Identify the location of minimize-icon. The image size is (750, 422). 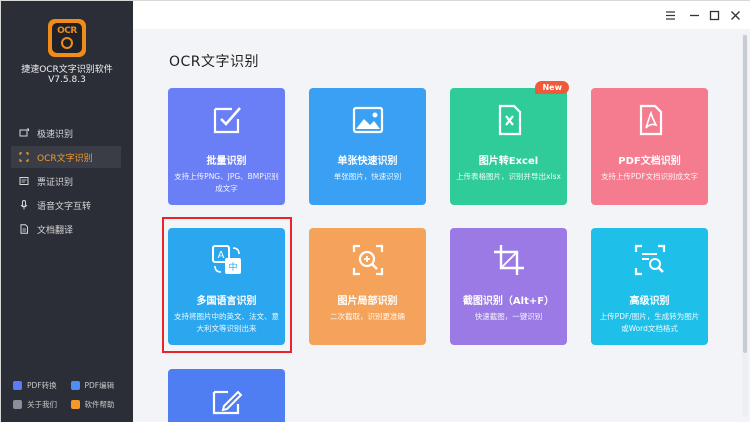
(694, 15).